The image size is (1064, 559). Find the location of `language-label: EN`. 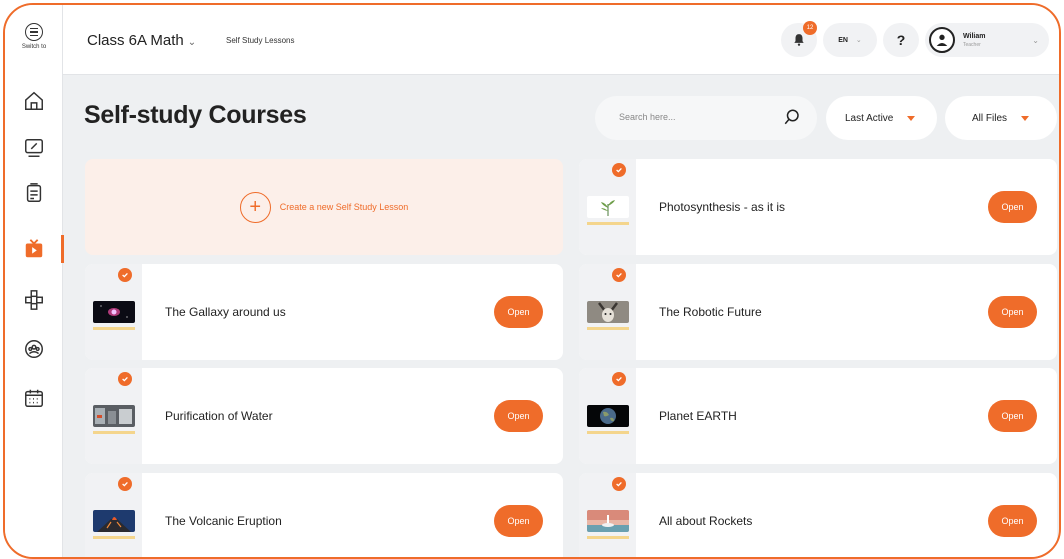

language-label: EN is located at coordinates (843, 40).